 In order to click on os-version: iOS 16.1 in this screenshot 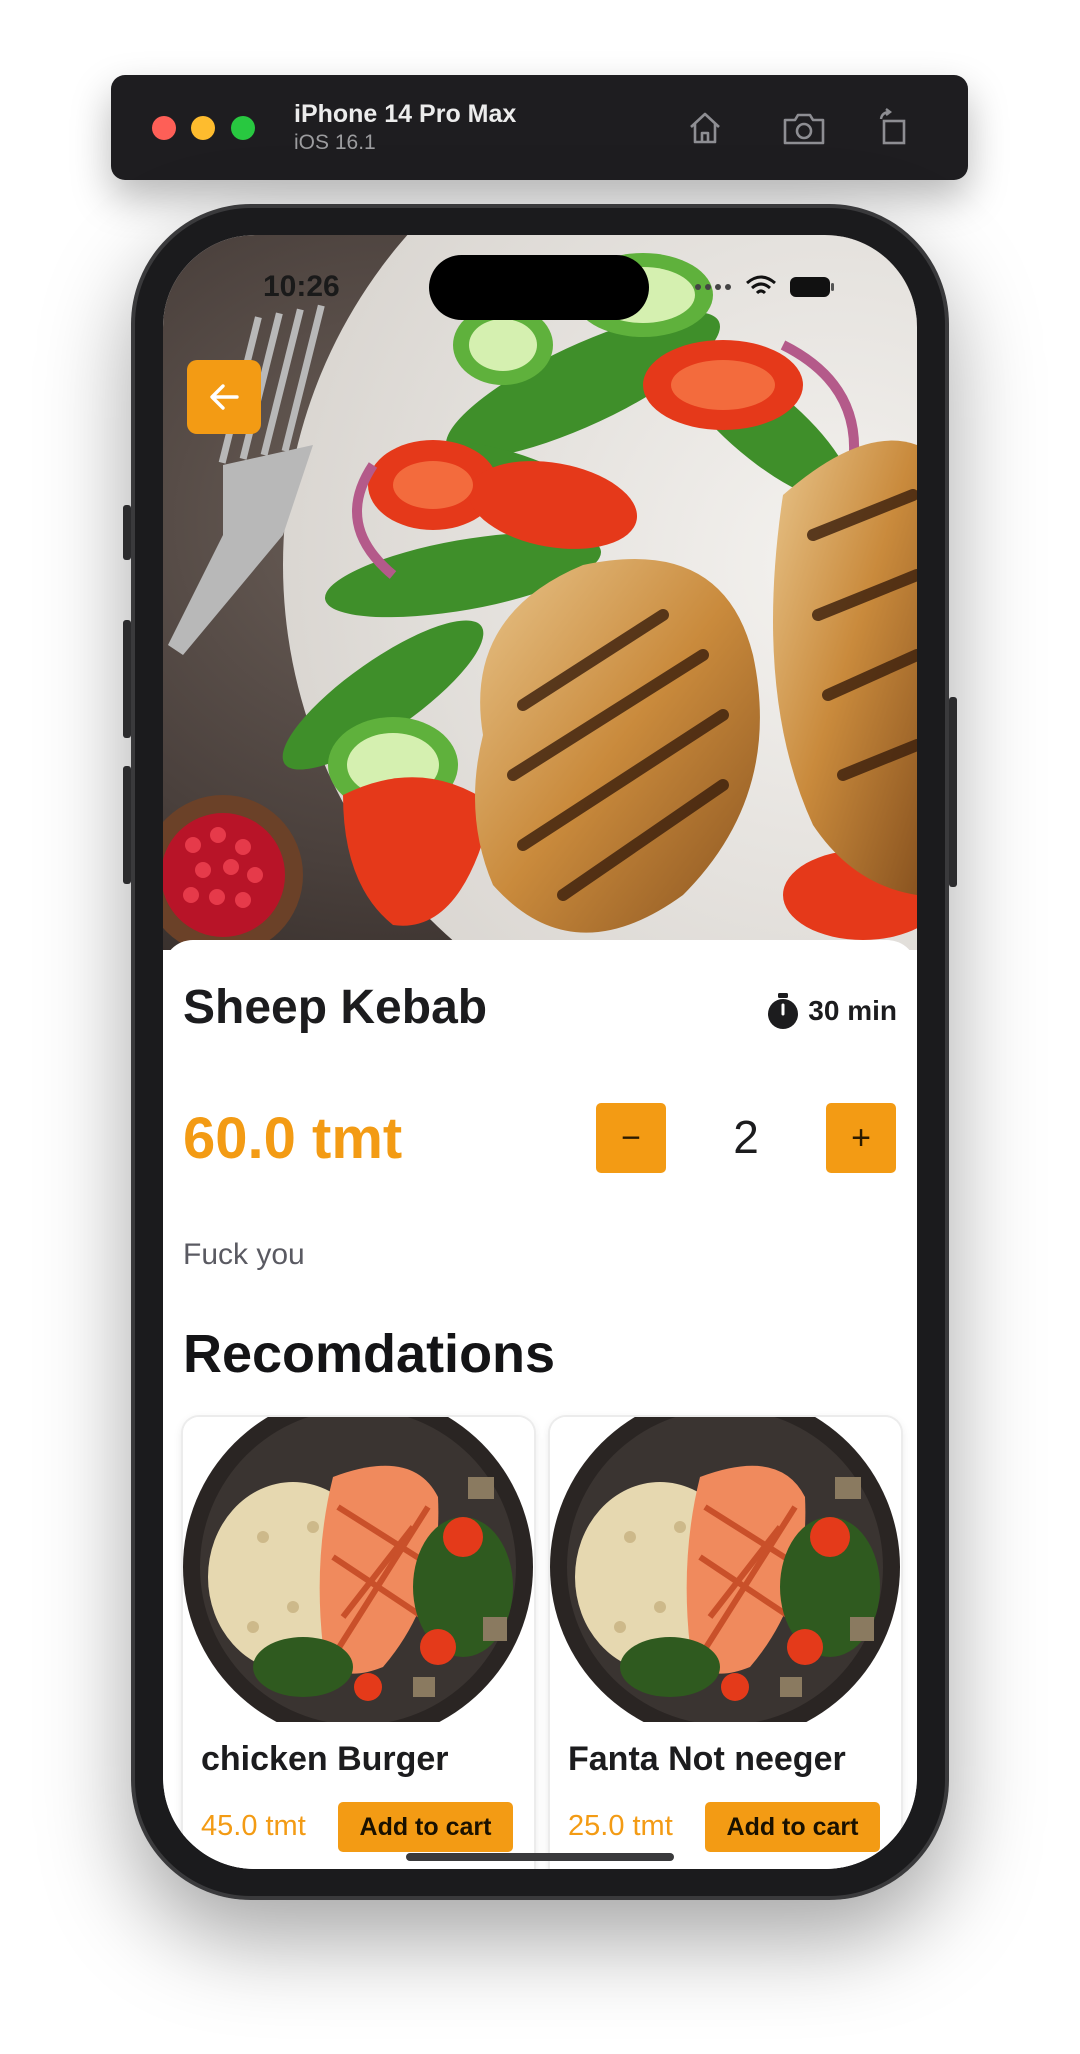, I will do `click(335, 142)`.